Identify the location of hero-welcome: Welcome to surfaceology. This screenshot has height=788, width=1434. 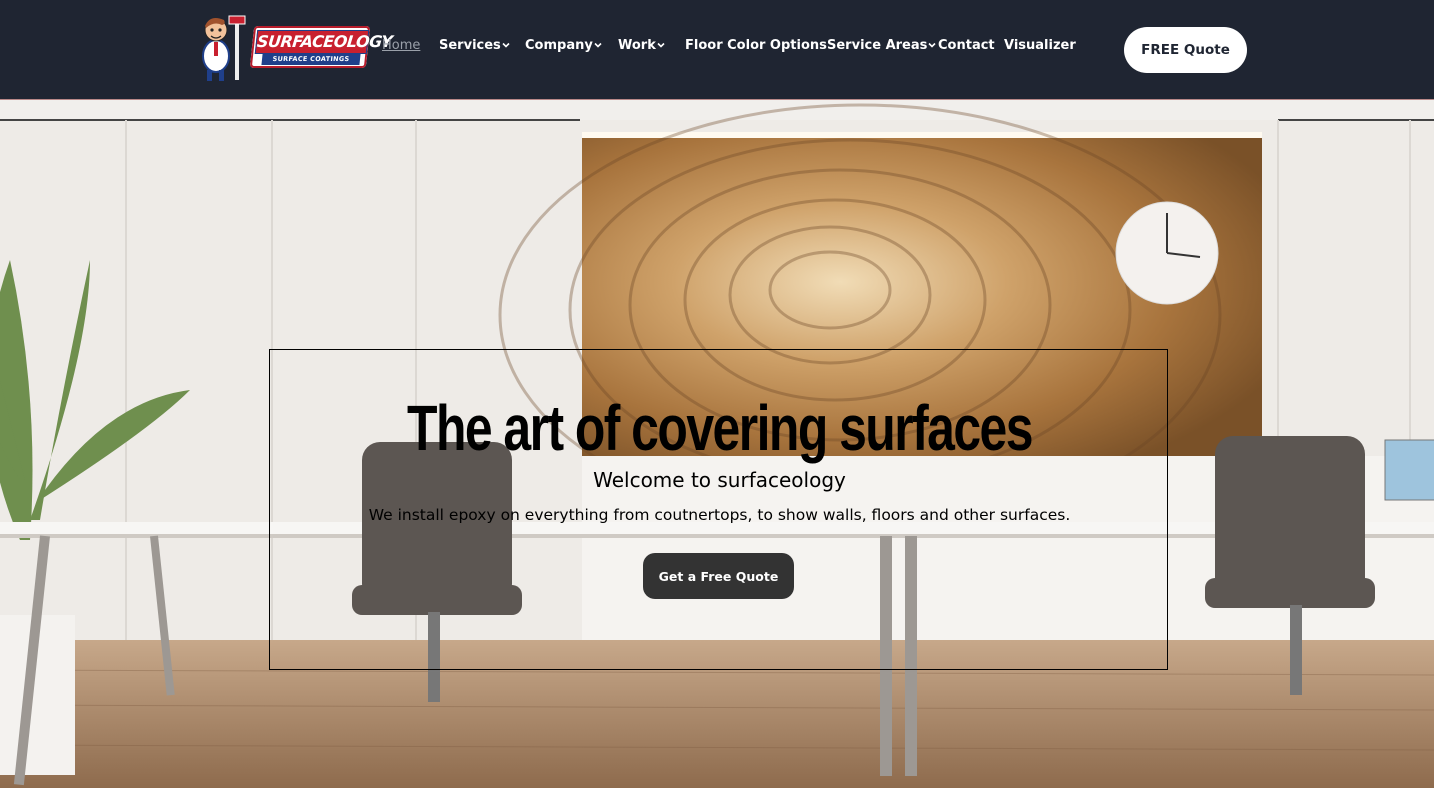
(719, 480).